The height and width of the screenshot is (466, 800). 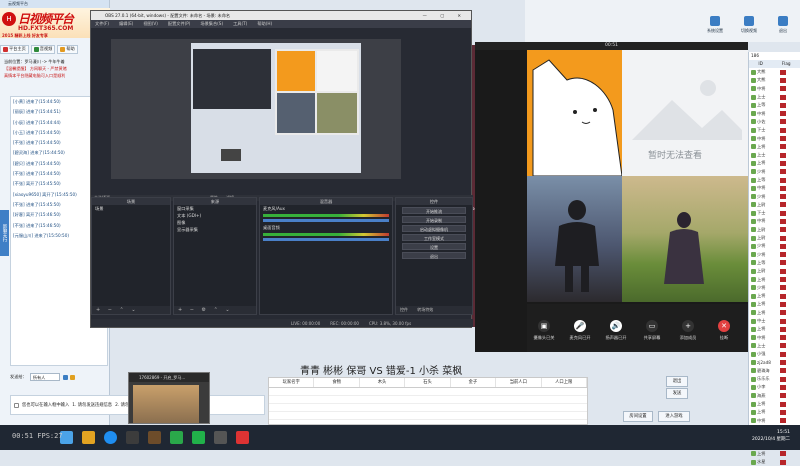 What do you see at coordinates (774, 321) in the screenshot?
I see `list-item: 中士` at bounding box center [774, 321].